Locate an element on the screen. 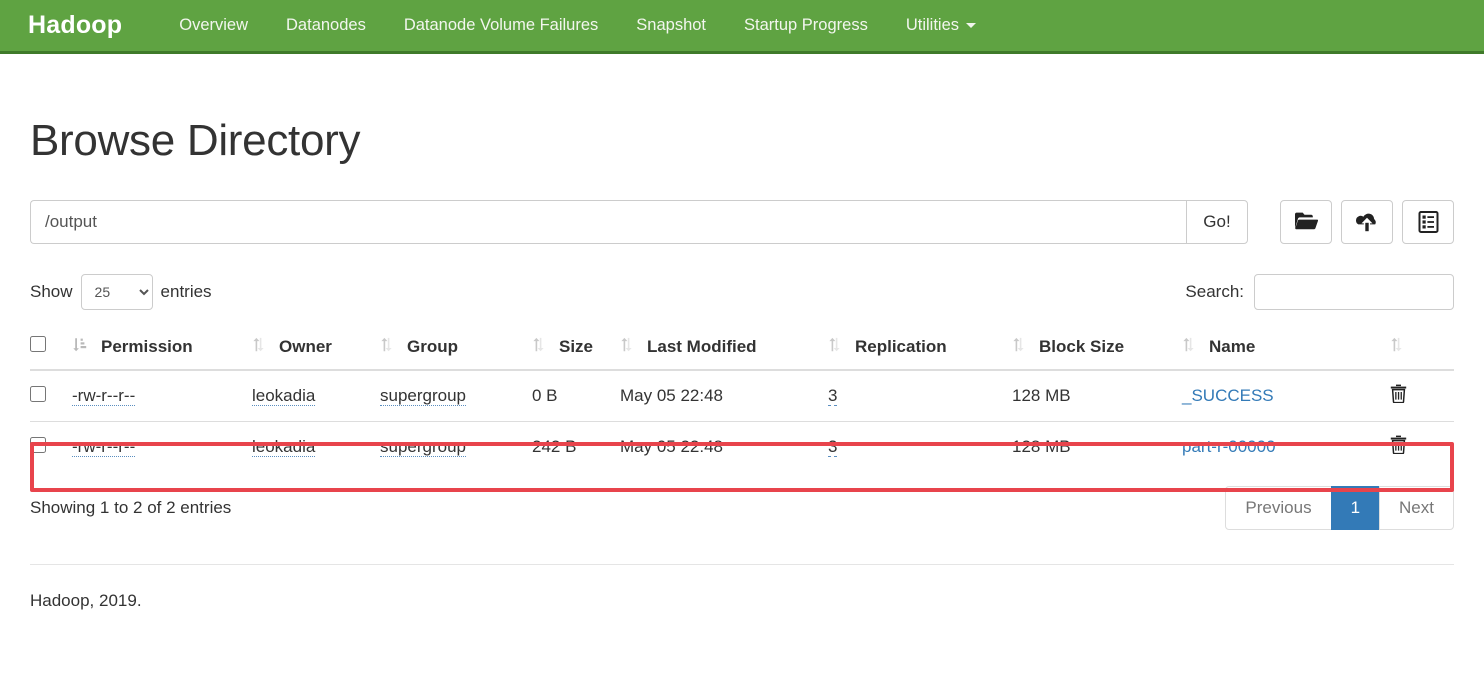 The width and height of the screenshot is (1484, 697). file-name-link: part-r-00000 is located at coordinates (1229, 446).